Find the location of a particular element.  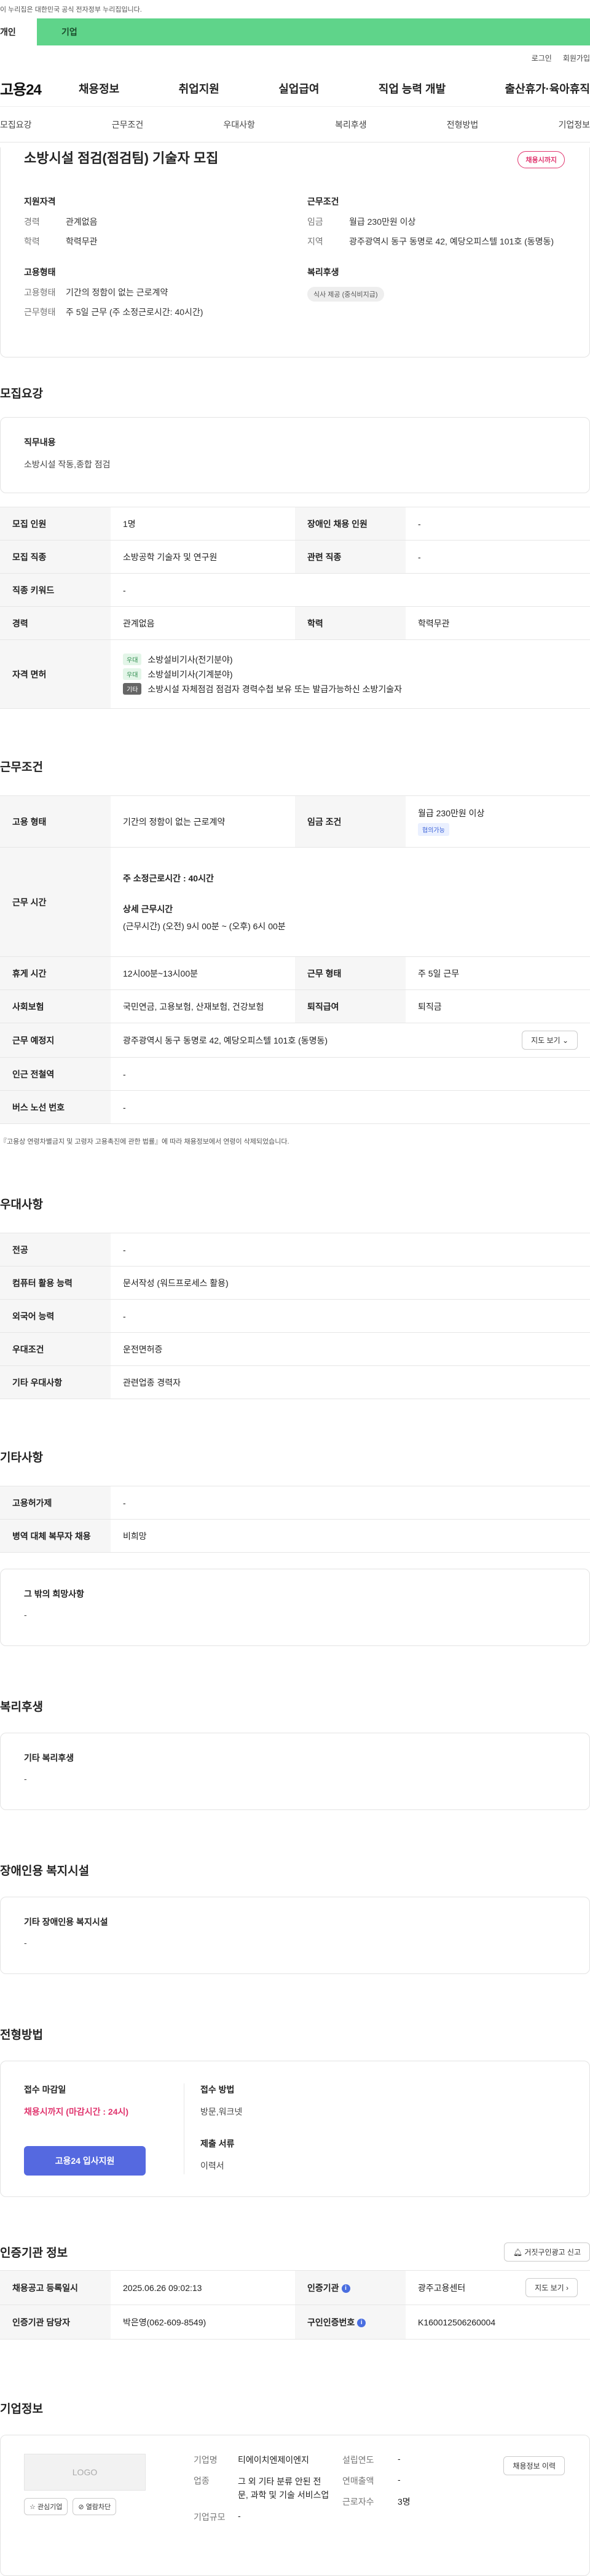

section-title-work: 근무조건 is located at coordinates (21, 767).